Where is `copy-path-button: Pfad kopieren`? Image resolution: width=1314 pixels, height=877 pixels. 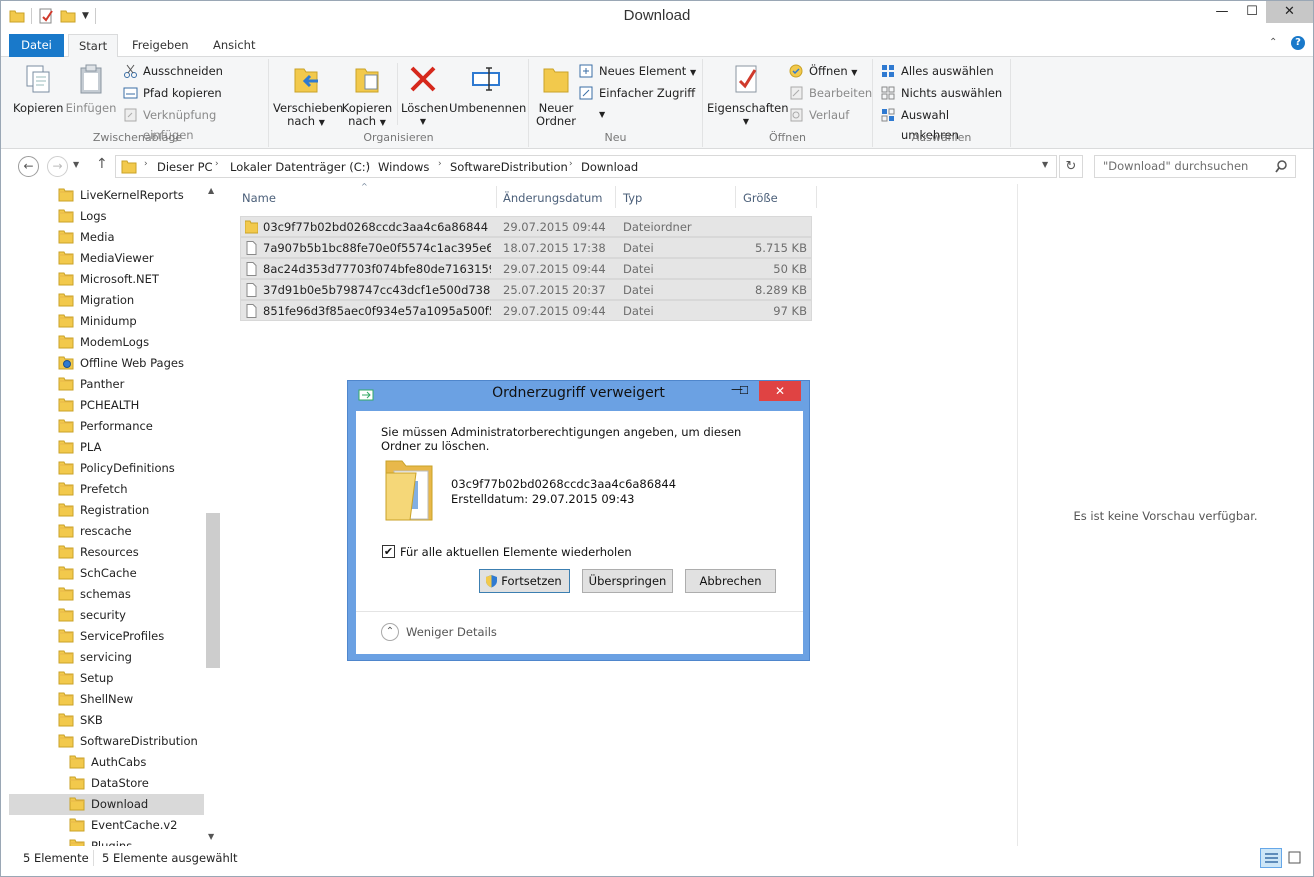 copy-path-button: Pfad kopieren is located at coordinates (172, 93).